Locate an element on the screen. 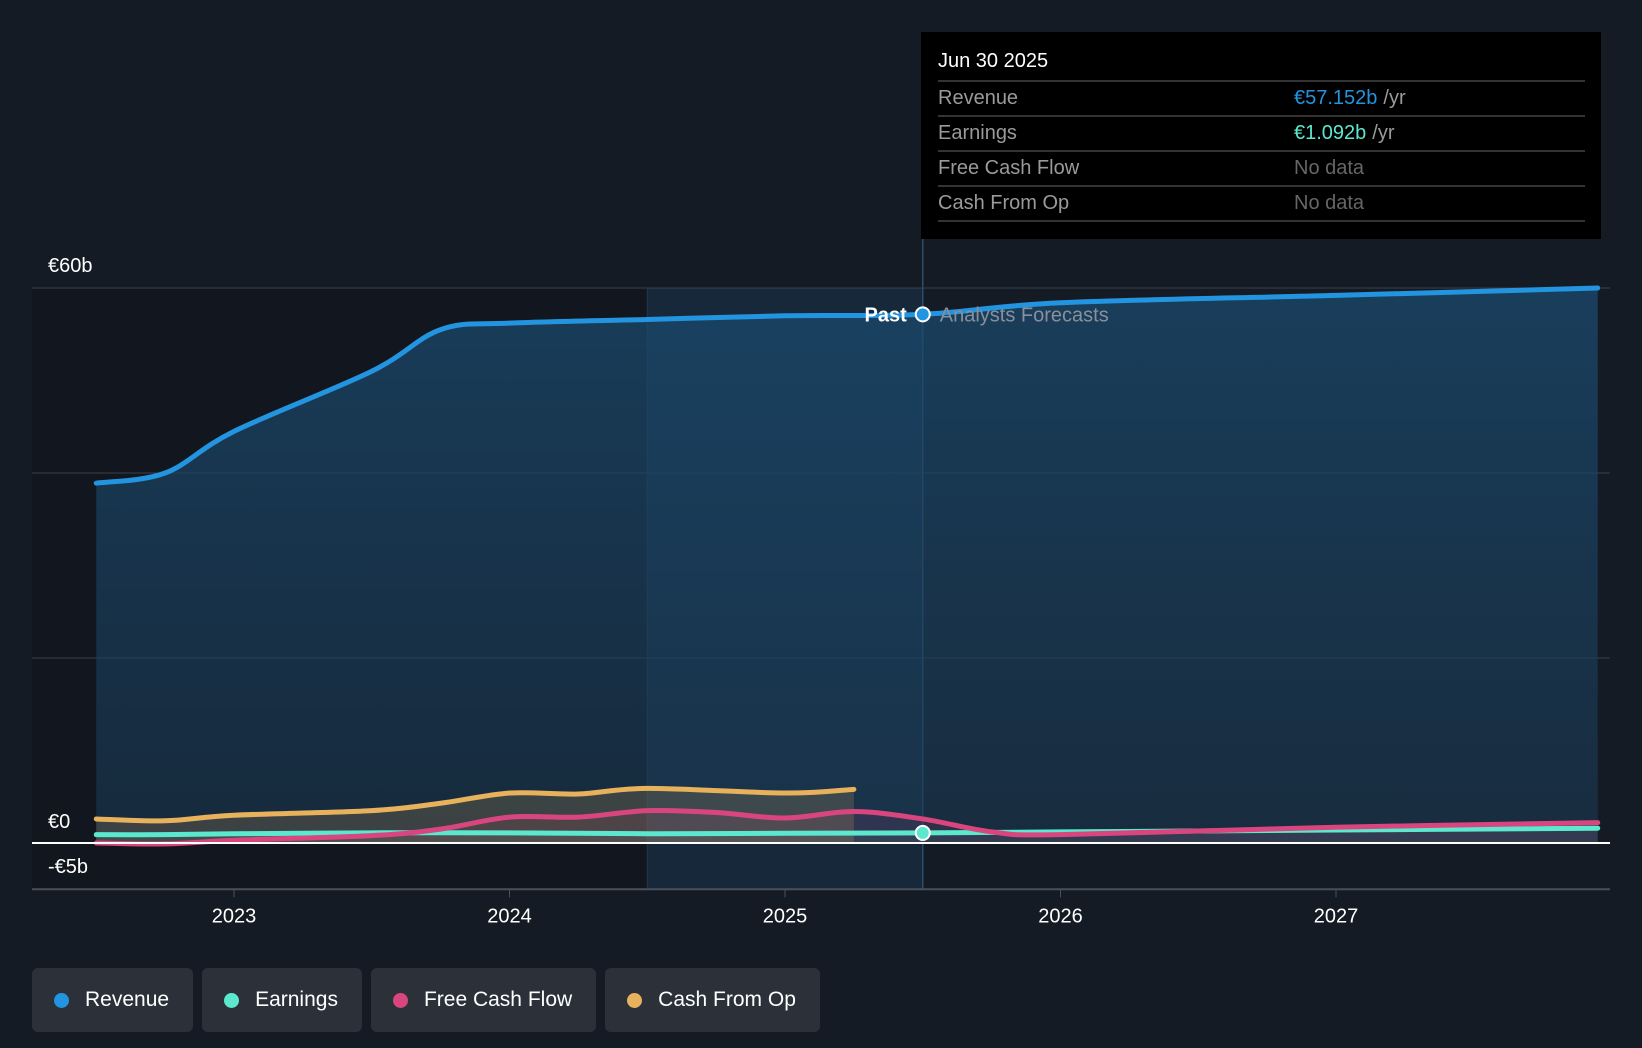 The image size is (1642, 1048). x-tick-label: 2025 is located at coordinates (785, 916).